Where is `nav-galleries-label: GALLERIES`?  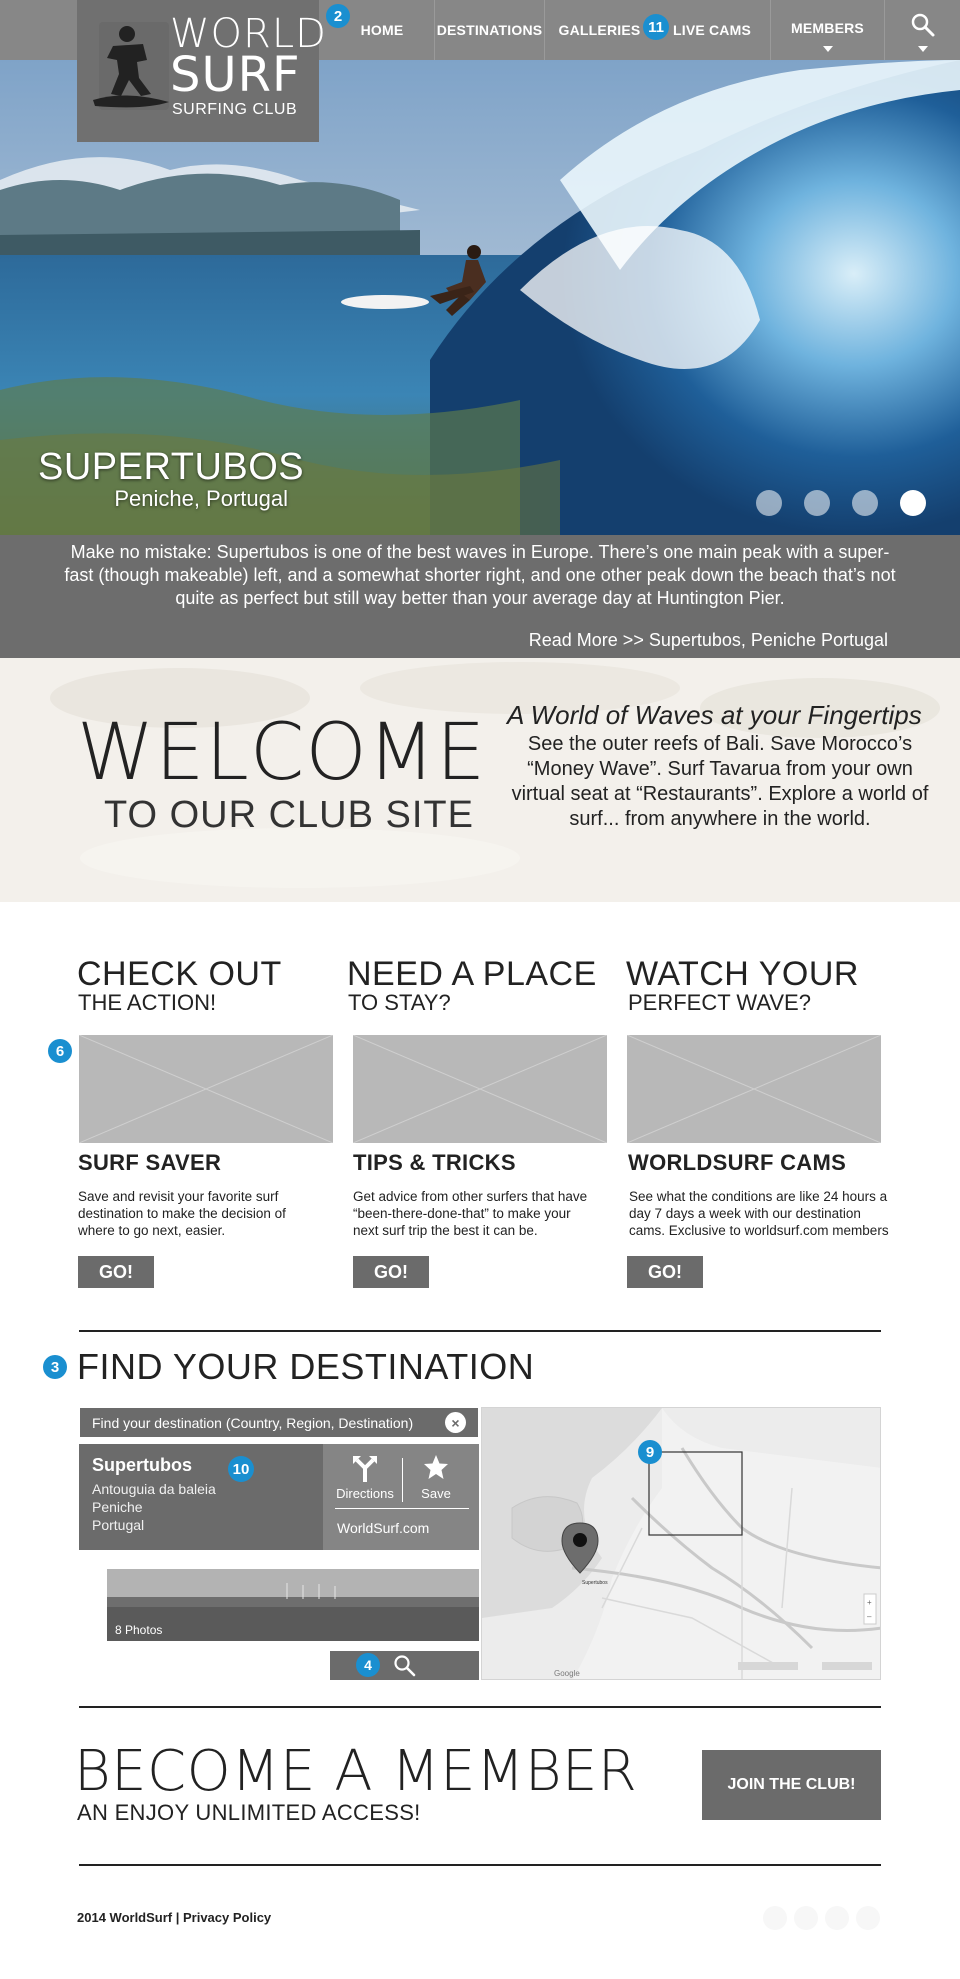 nav-galleries-label: GALLERIES is located at coordinates (599, 30).